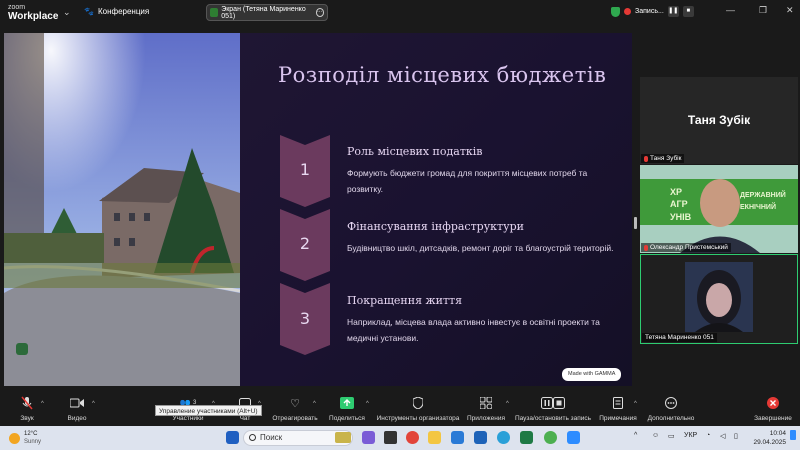  I want to click on heart-icon: ♡, so click(295, 403).